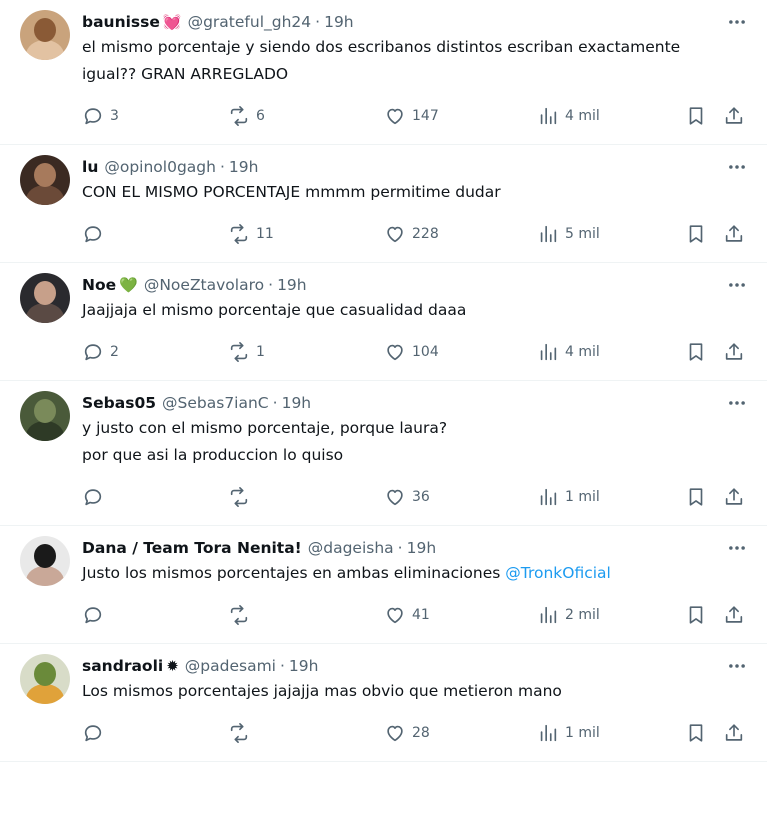  What do you see at coordinates (416, 455) in the screenshot?
I see `reply-text-line: por que asi la produccion lo quiso` at bounding box center [416, 455].